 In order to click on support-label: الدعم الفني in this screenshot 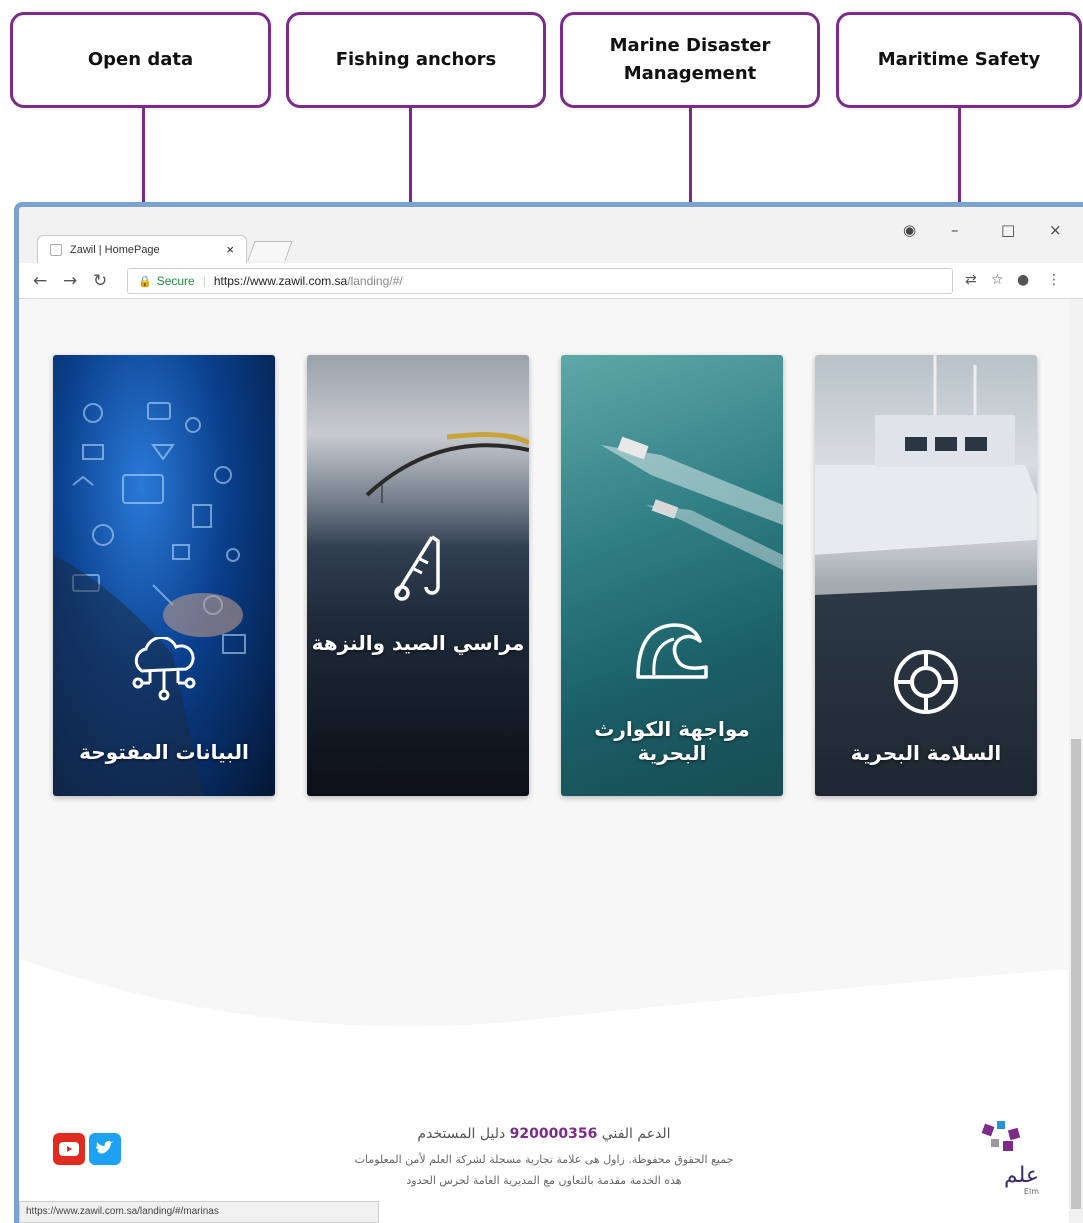, I will do `click(636, 1134)`.